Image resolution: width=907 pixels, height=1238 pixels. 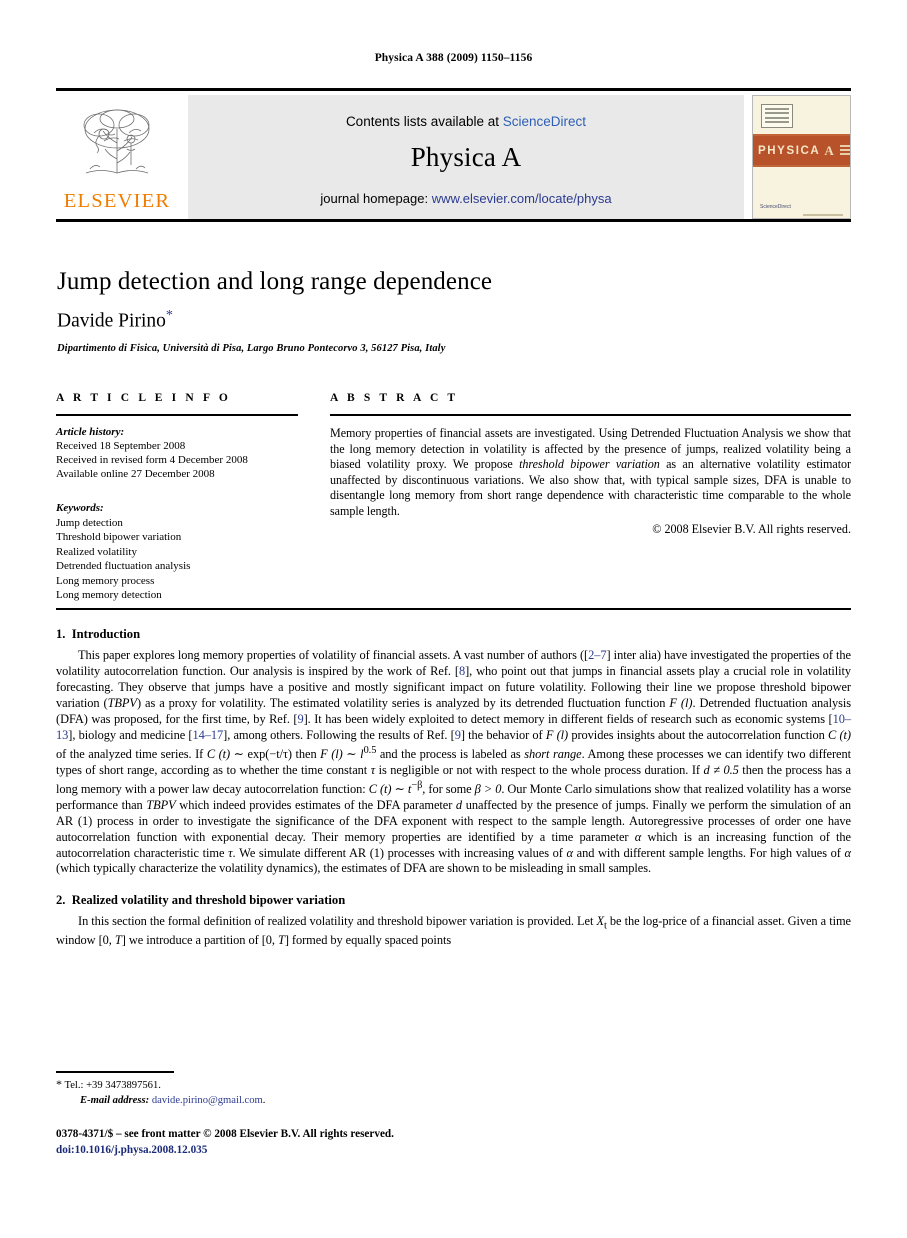 I want to click on column-gutter, so click(x=314, y=497).